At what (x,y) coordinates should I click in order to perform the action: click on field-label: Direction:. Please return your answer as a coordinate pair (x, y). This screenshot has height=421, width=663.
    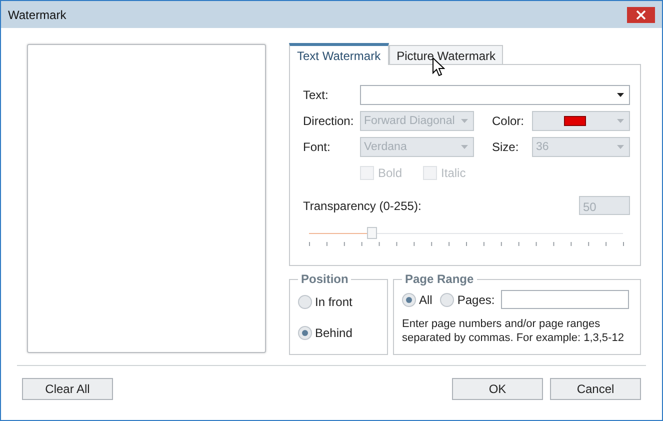
    Looking at the image, I should click on (329, 121).